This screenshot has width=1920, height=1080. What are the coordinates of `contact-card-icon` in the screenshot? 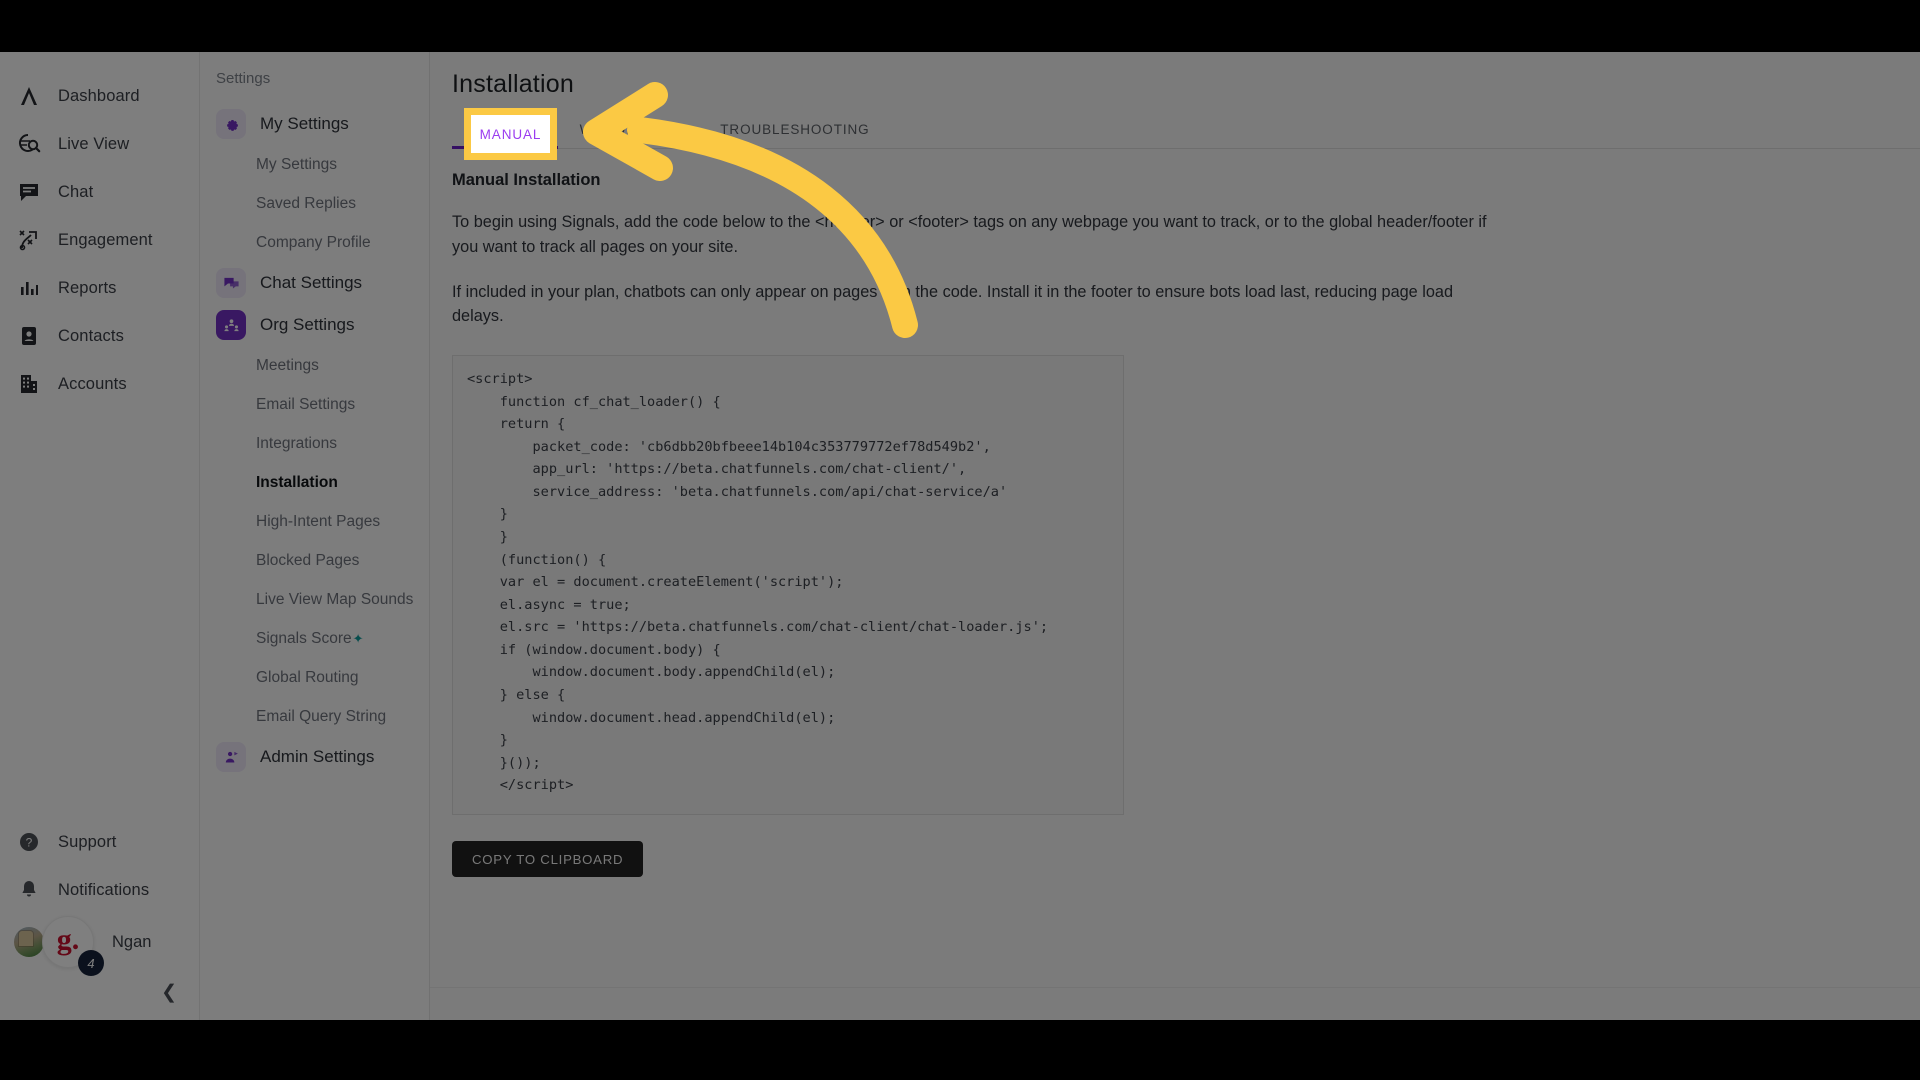 It's located at (29, 336).